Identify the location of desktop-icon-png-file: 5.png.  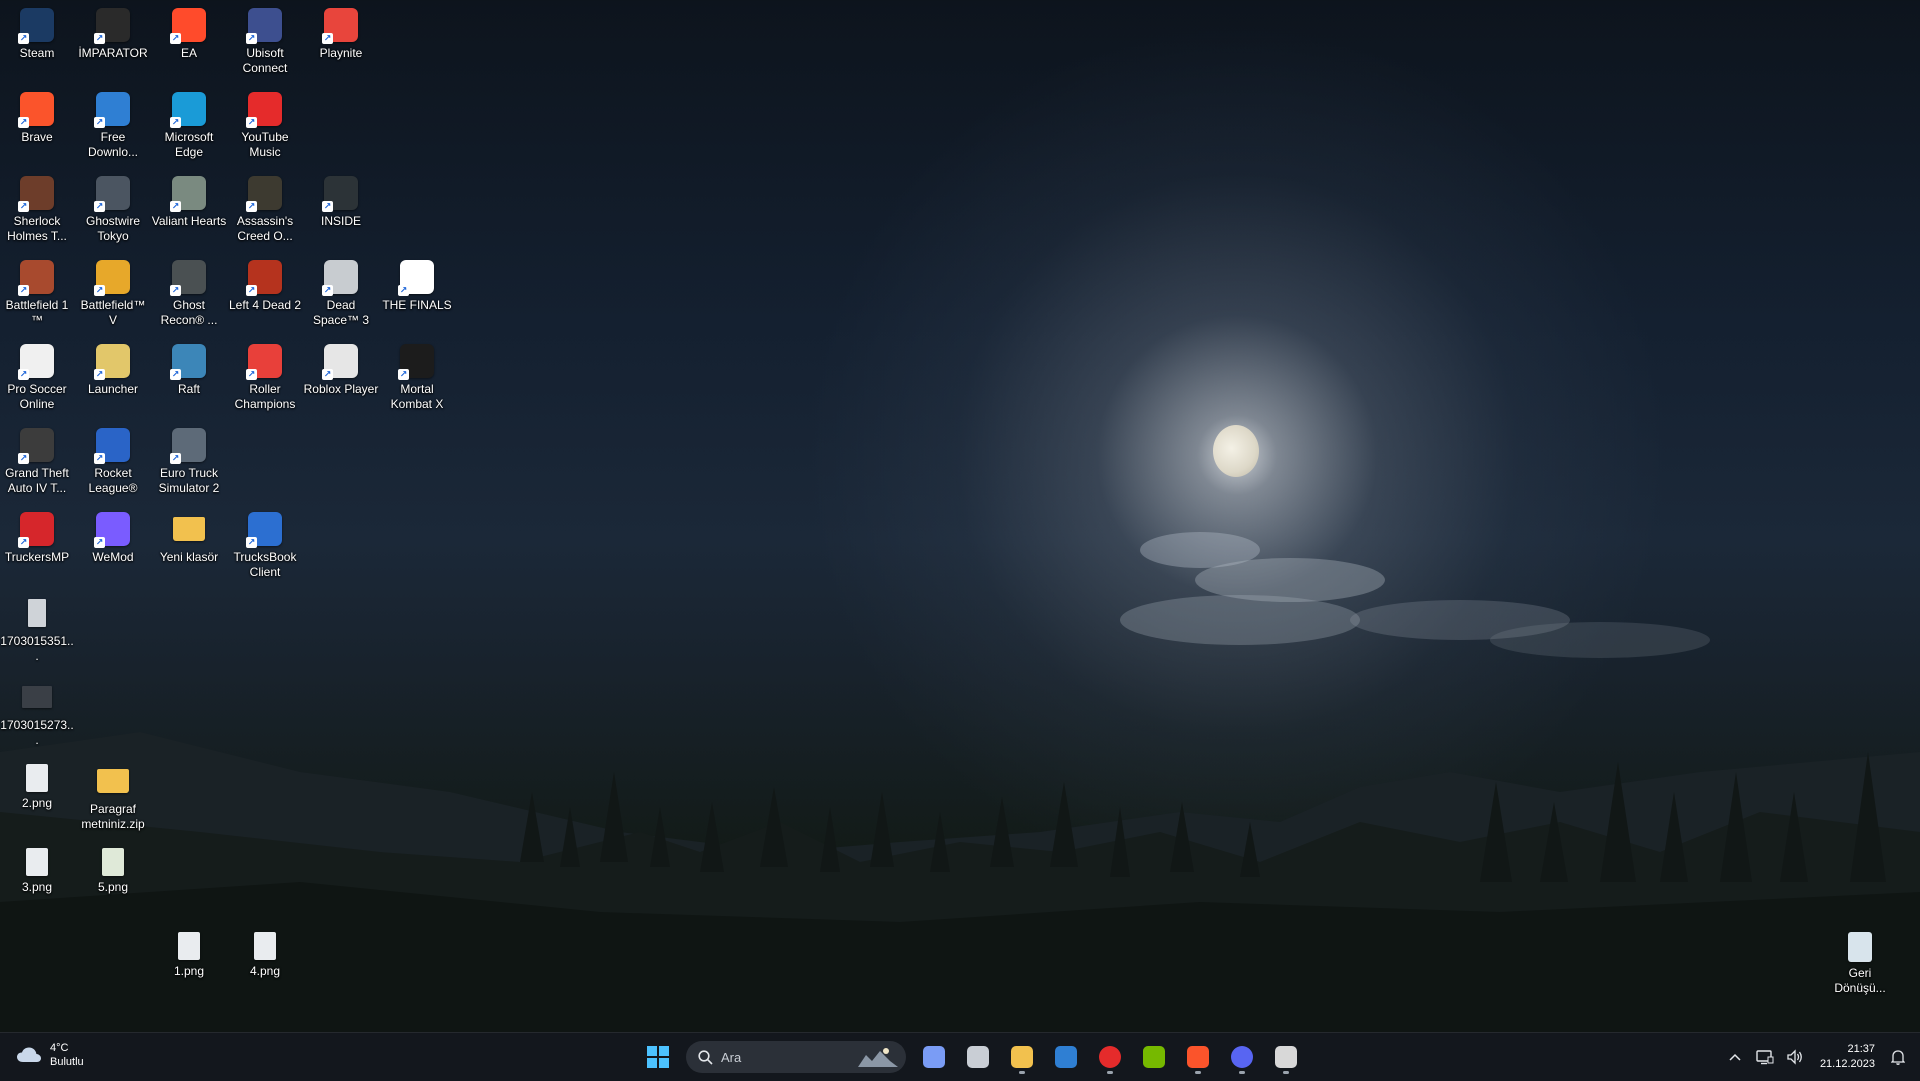
(113, 871).